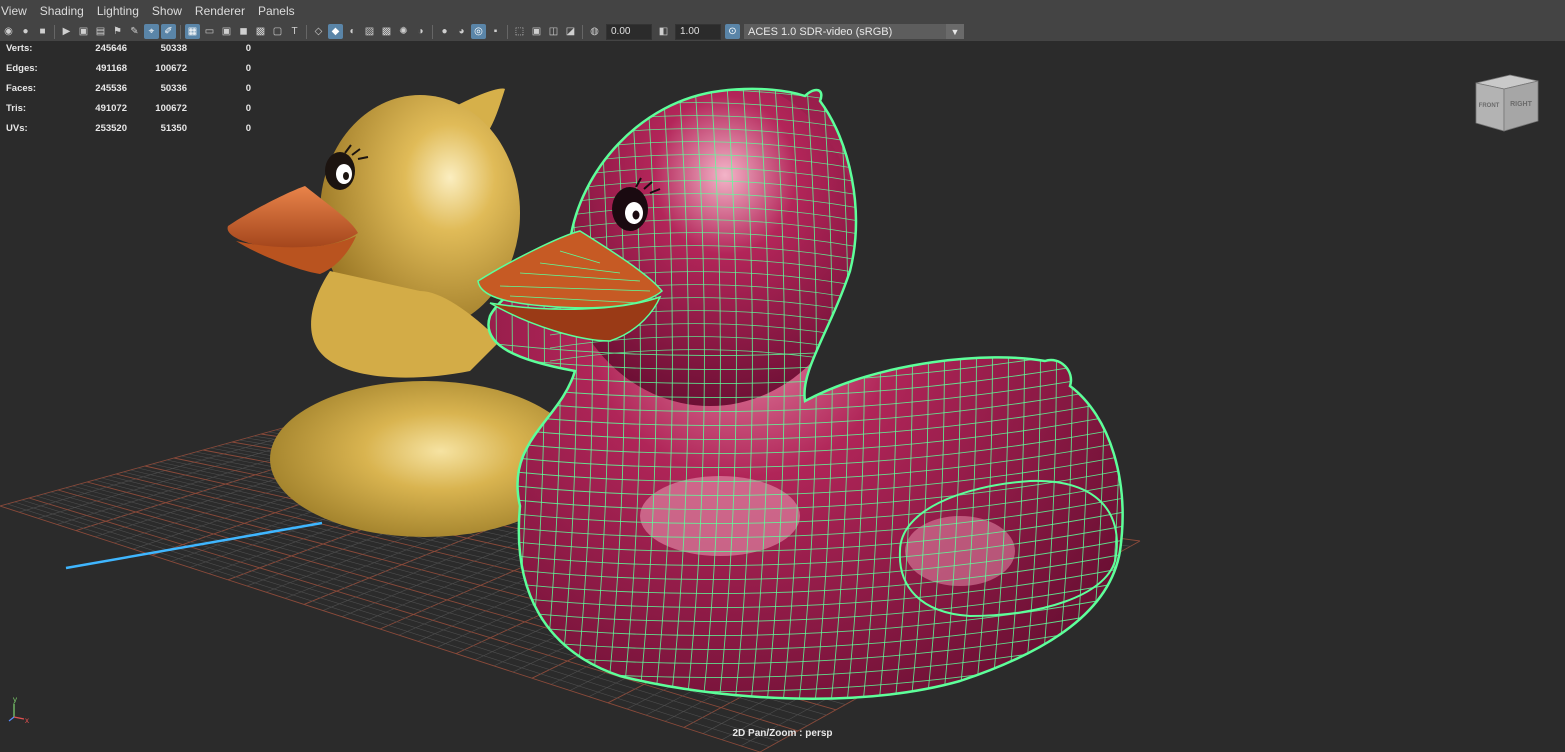  Describe the element at coordinates (335, 31) in the screenshot. I see `smooth-shade-icon: ◆` at that location.